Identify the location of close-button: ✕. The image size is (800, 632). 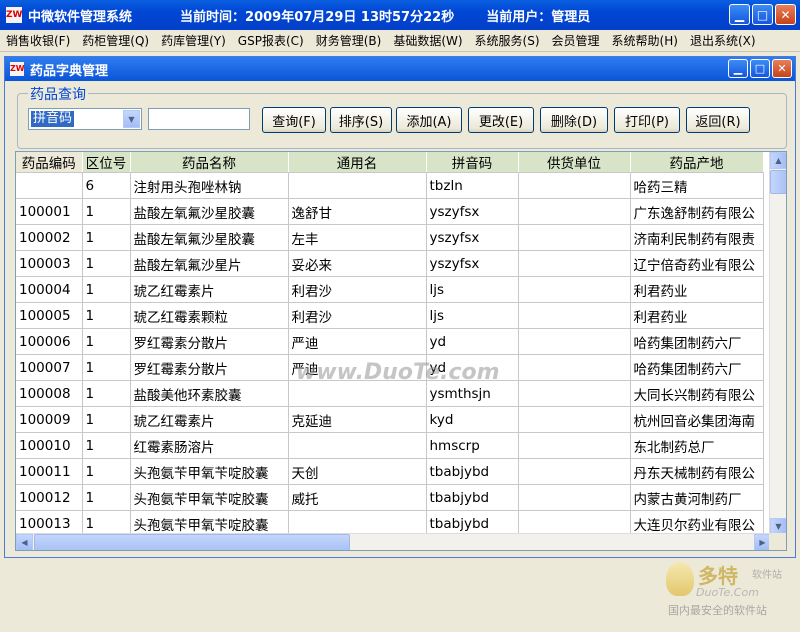
(785, 14).